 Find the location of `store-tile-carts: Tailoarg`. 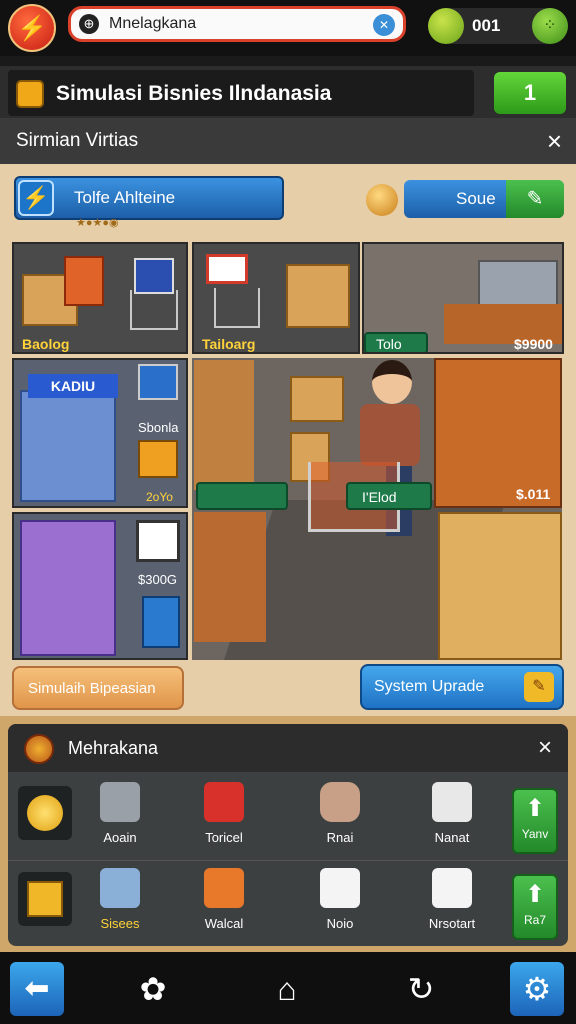

store-tile-carts: Tailoarg is located at coordinates (276, 298).